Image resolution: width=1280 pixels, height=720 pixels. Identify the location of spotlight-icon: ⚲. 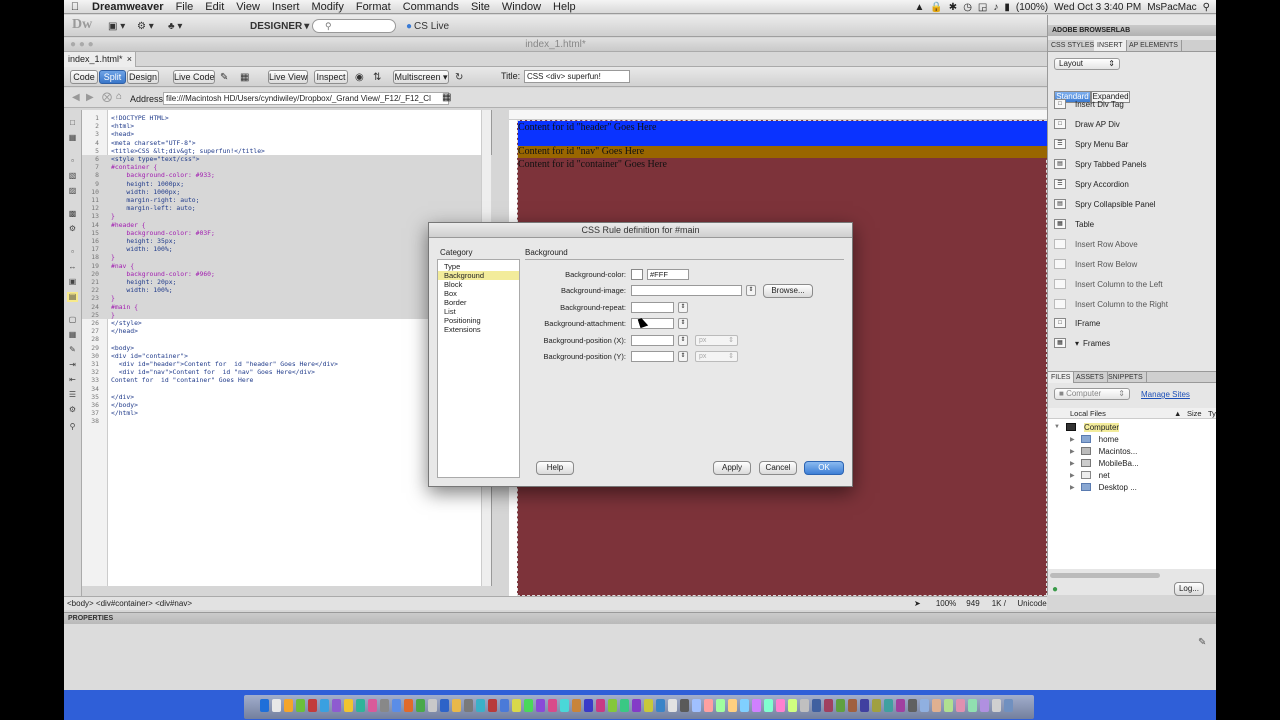
(1206, 7).